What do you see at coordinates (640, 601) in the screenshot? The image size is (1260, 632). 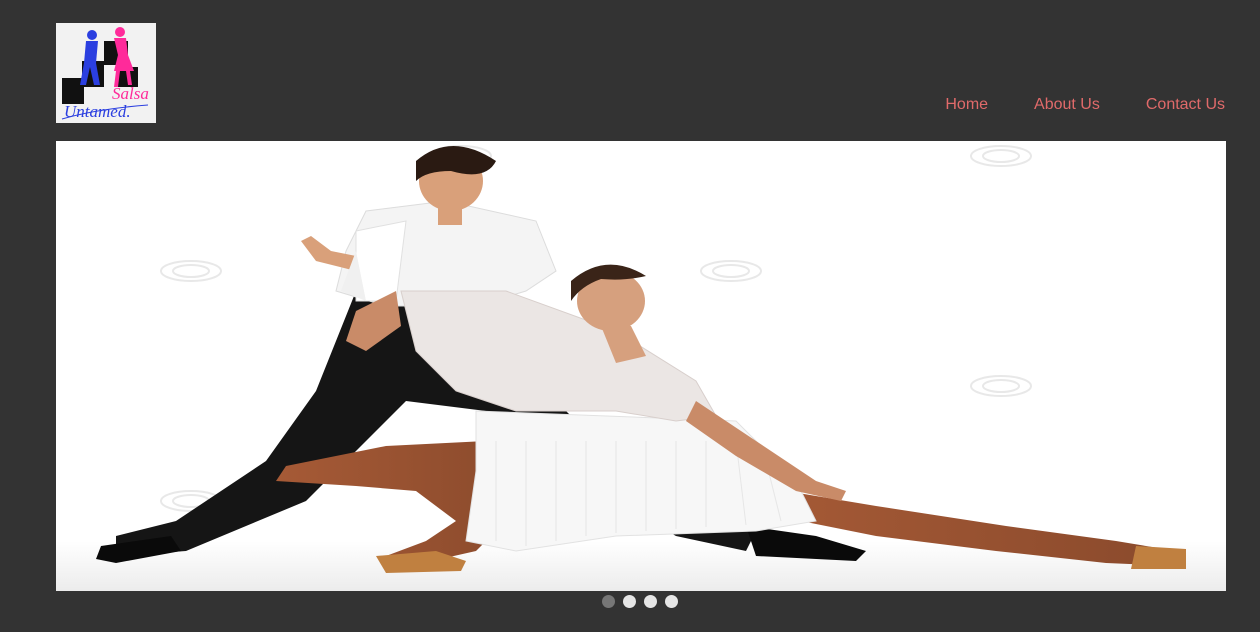 I see `slider-pagination` at bounding box center [640, 601].